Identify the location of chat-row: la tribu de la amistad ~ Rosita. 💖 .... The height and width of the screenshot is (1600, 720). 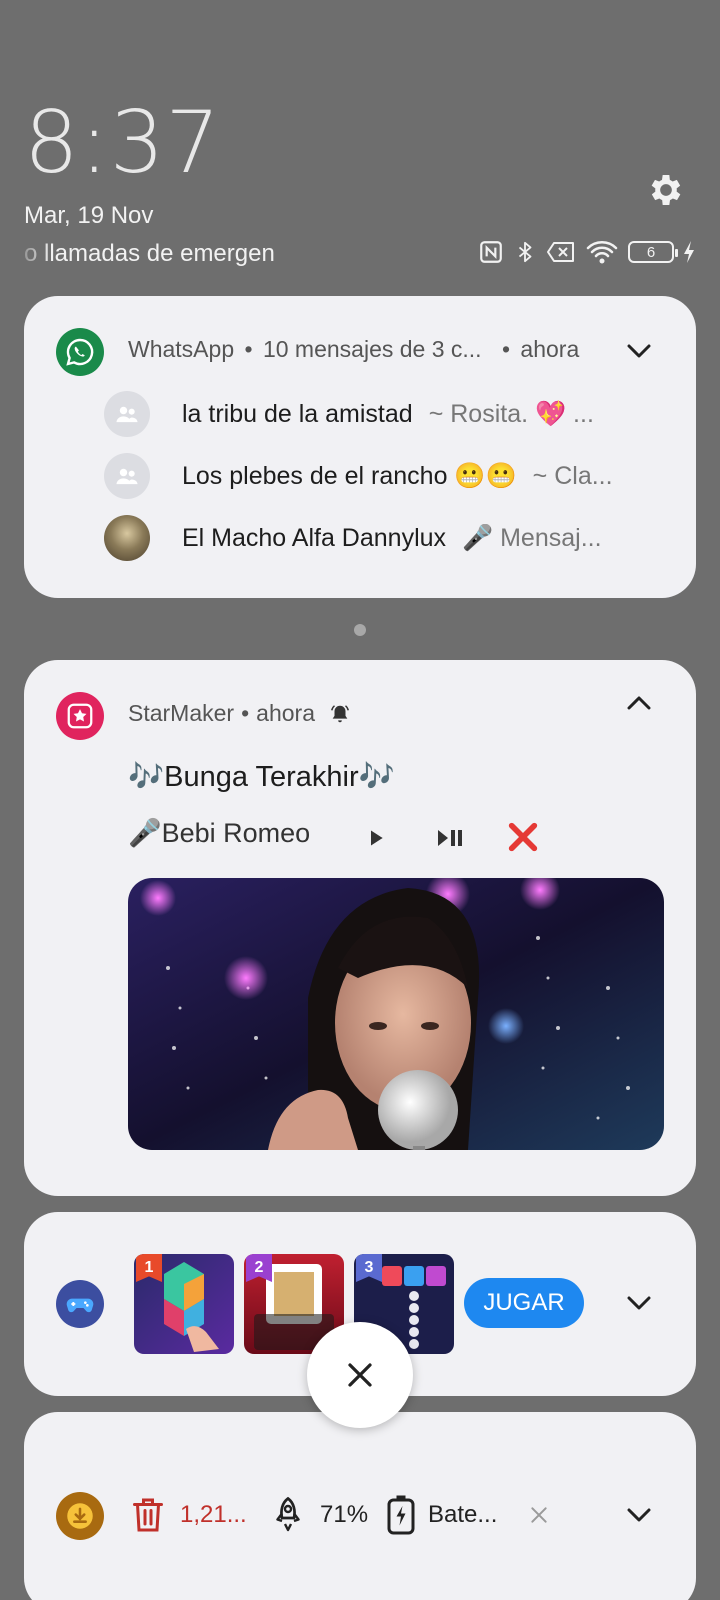
(394, 414).